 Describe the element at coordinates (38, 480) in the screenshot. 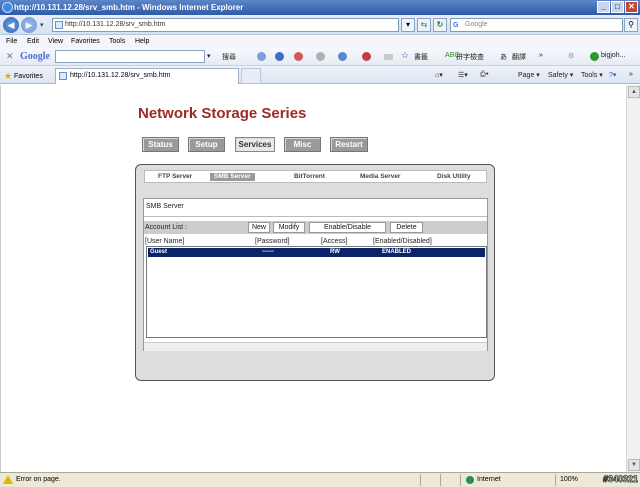

I see `status-text: Error on page.` at that location.